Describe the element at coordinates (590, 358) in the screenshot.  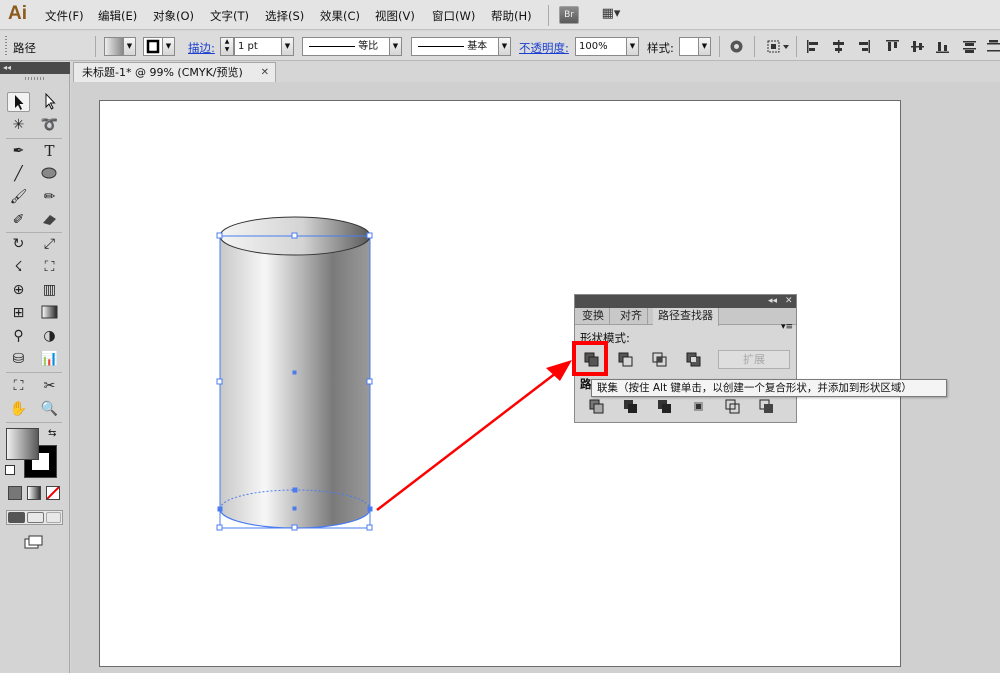
I see `annotation-highlight-box` at that location.